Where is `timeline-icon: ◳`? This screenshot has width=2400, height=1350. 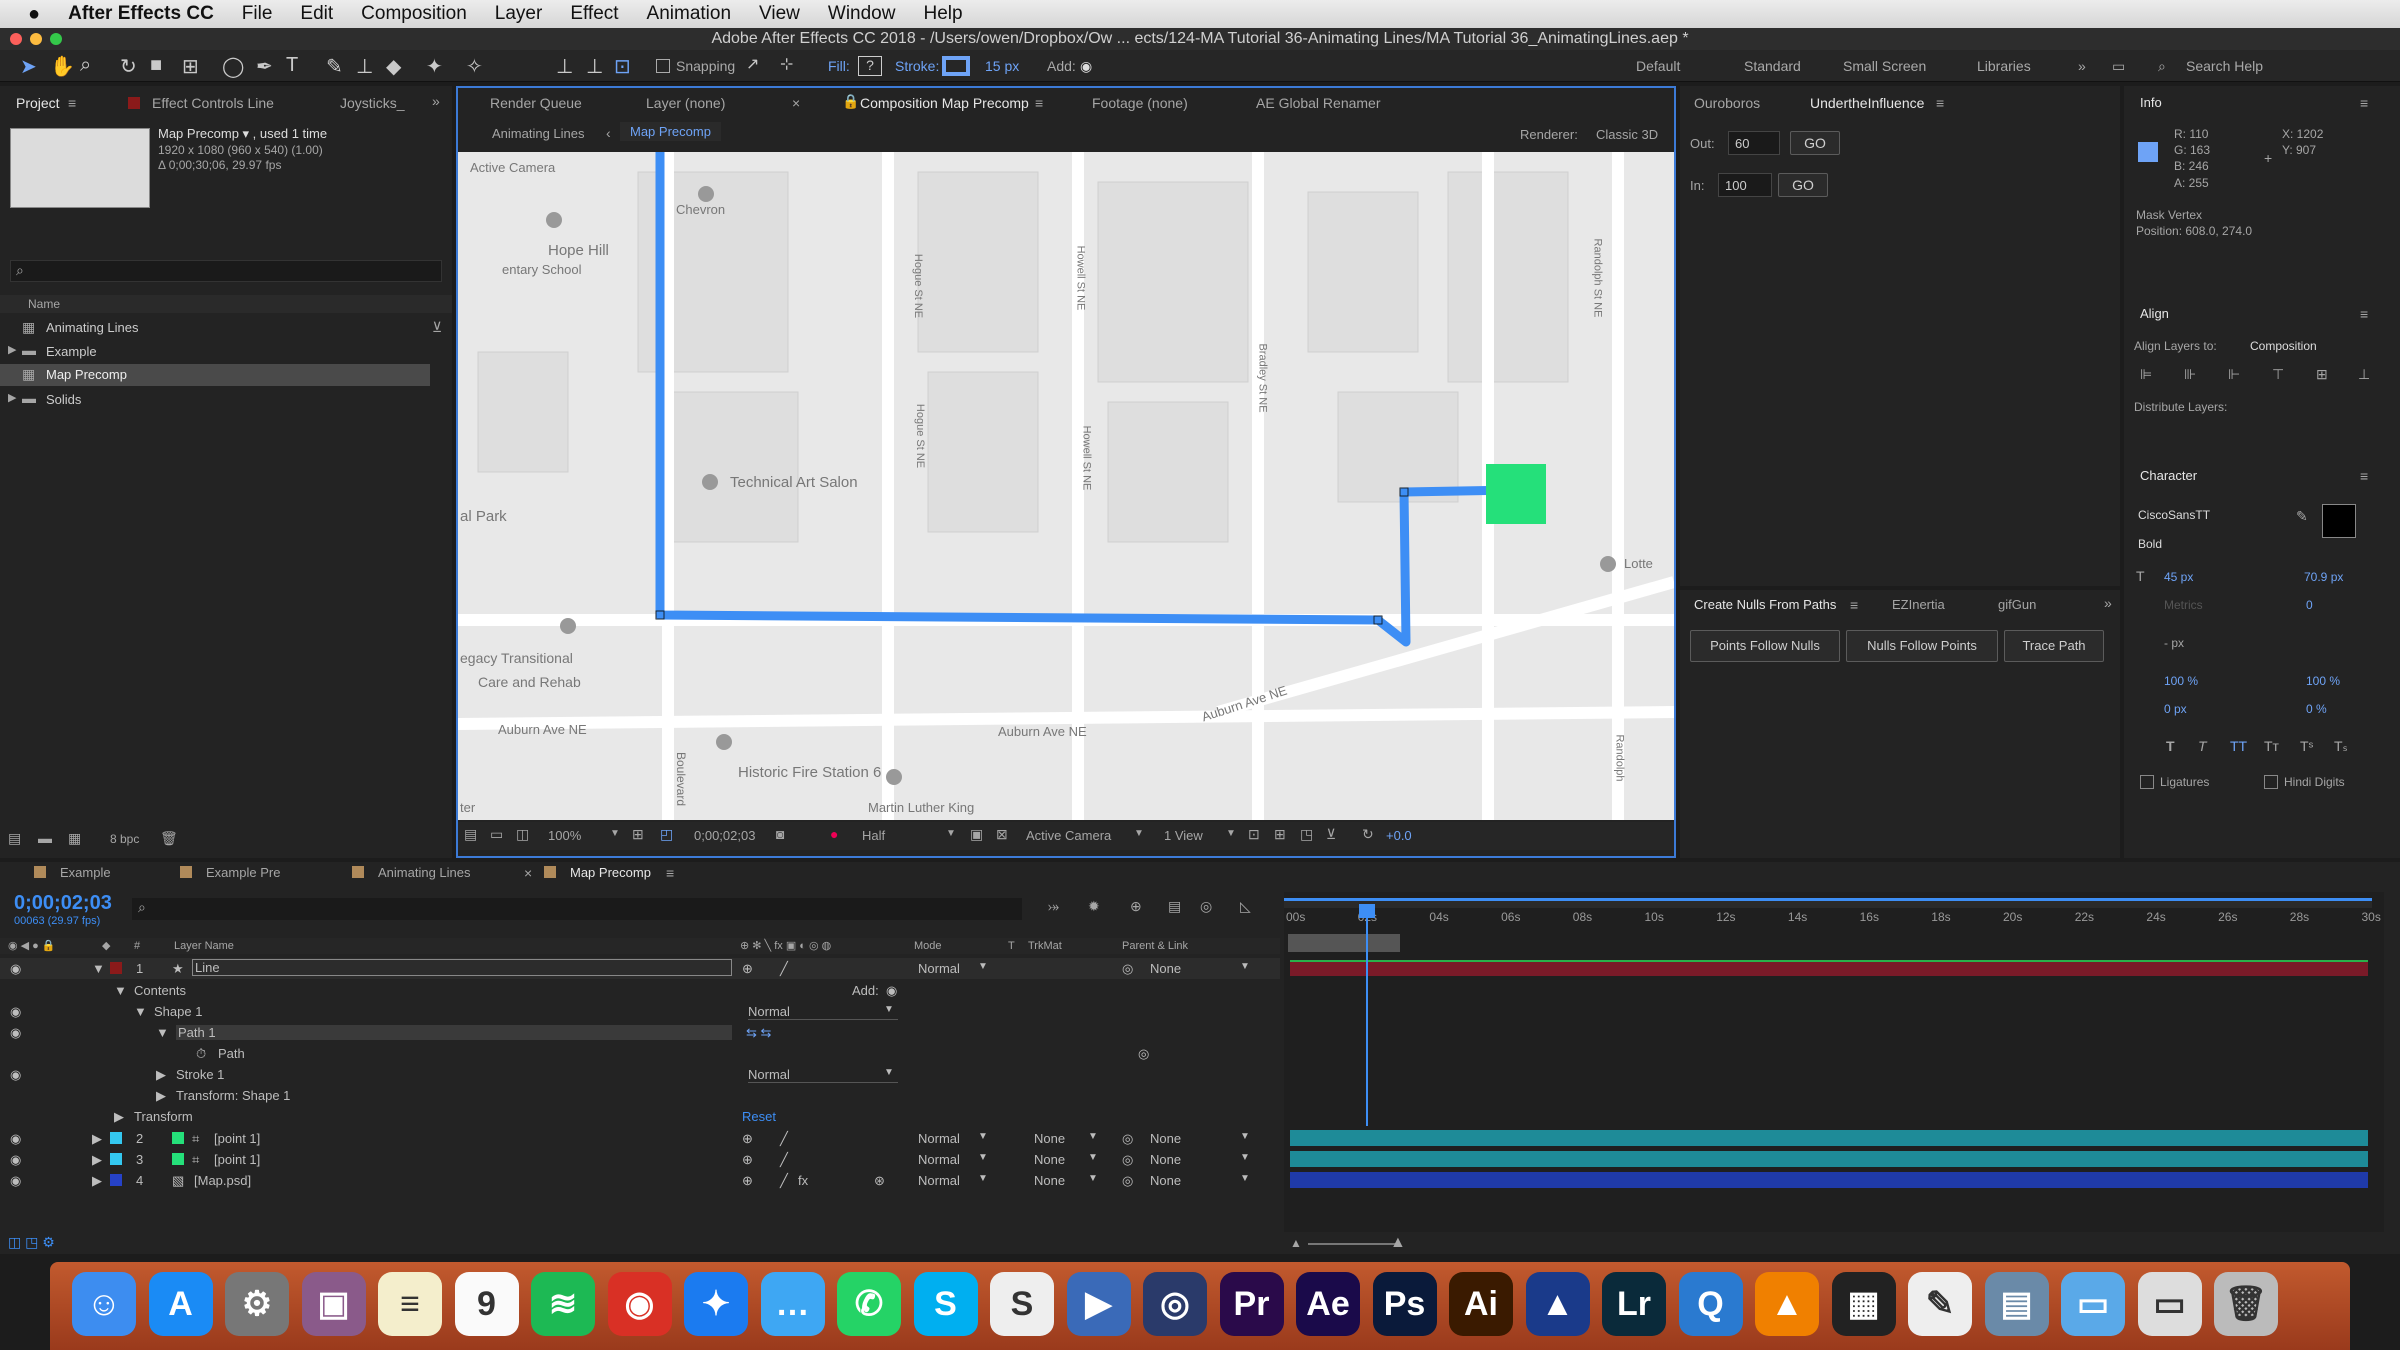
timeline-icon: ◳ is located at coordinates (1306, 834).